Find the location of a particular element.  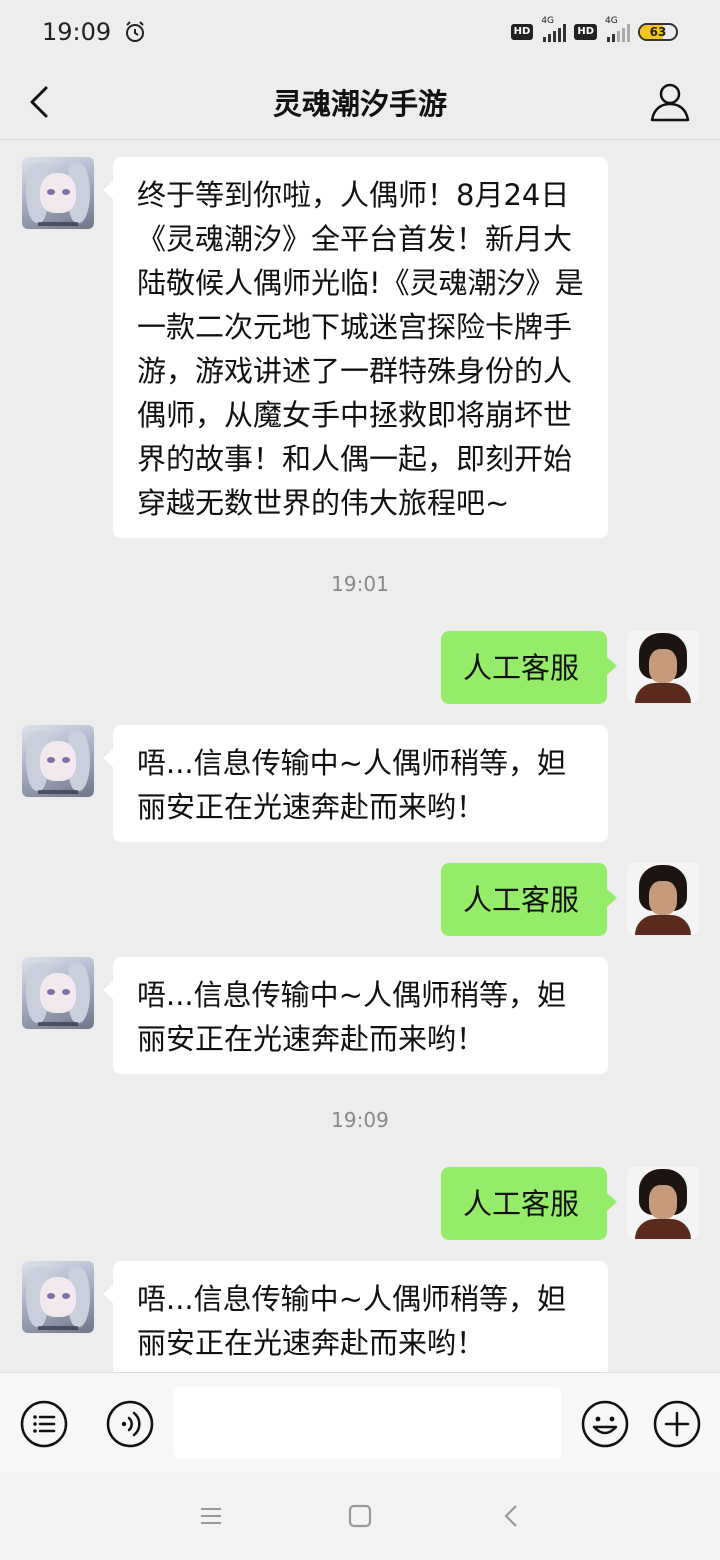

recent-apps-icon is located at coordinates (211, 1516).